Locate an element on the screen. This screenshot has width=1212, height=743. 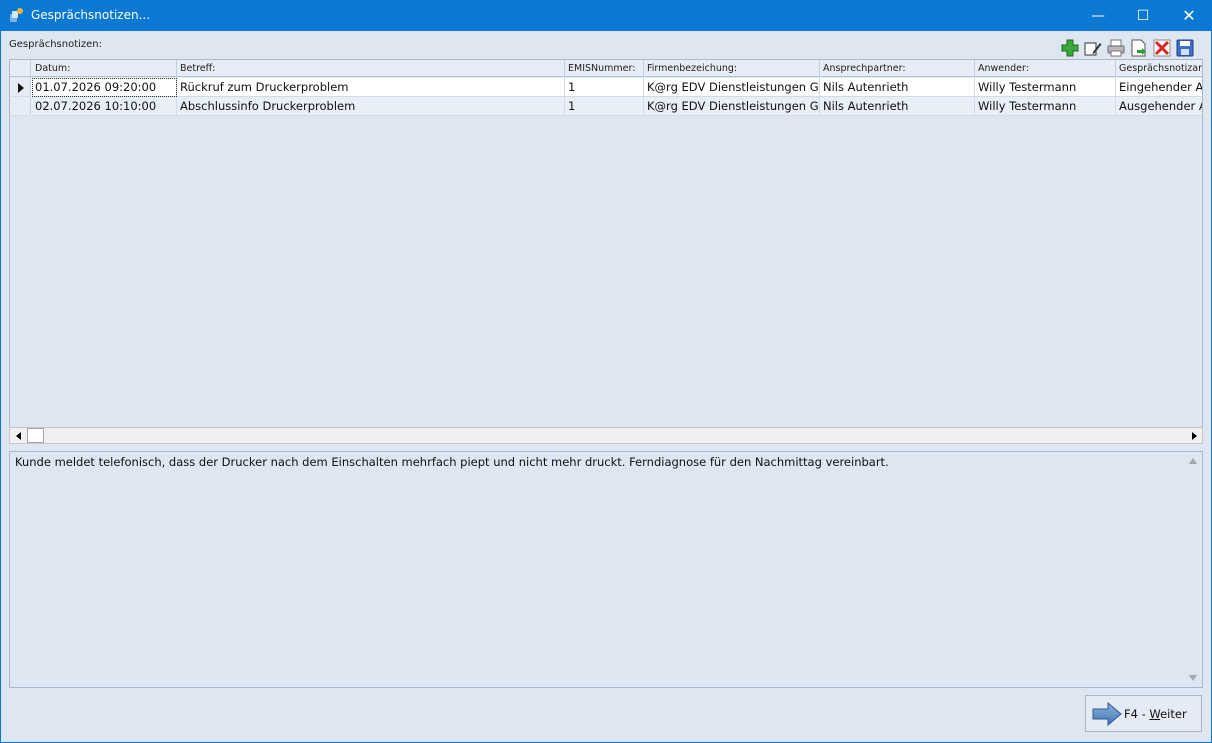
cell-datum: 01.07.2026 09:20:00 is located at coordinates (104, 87).